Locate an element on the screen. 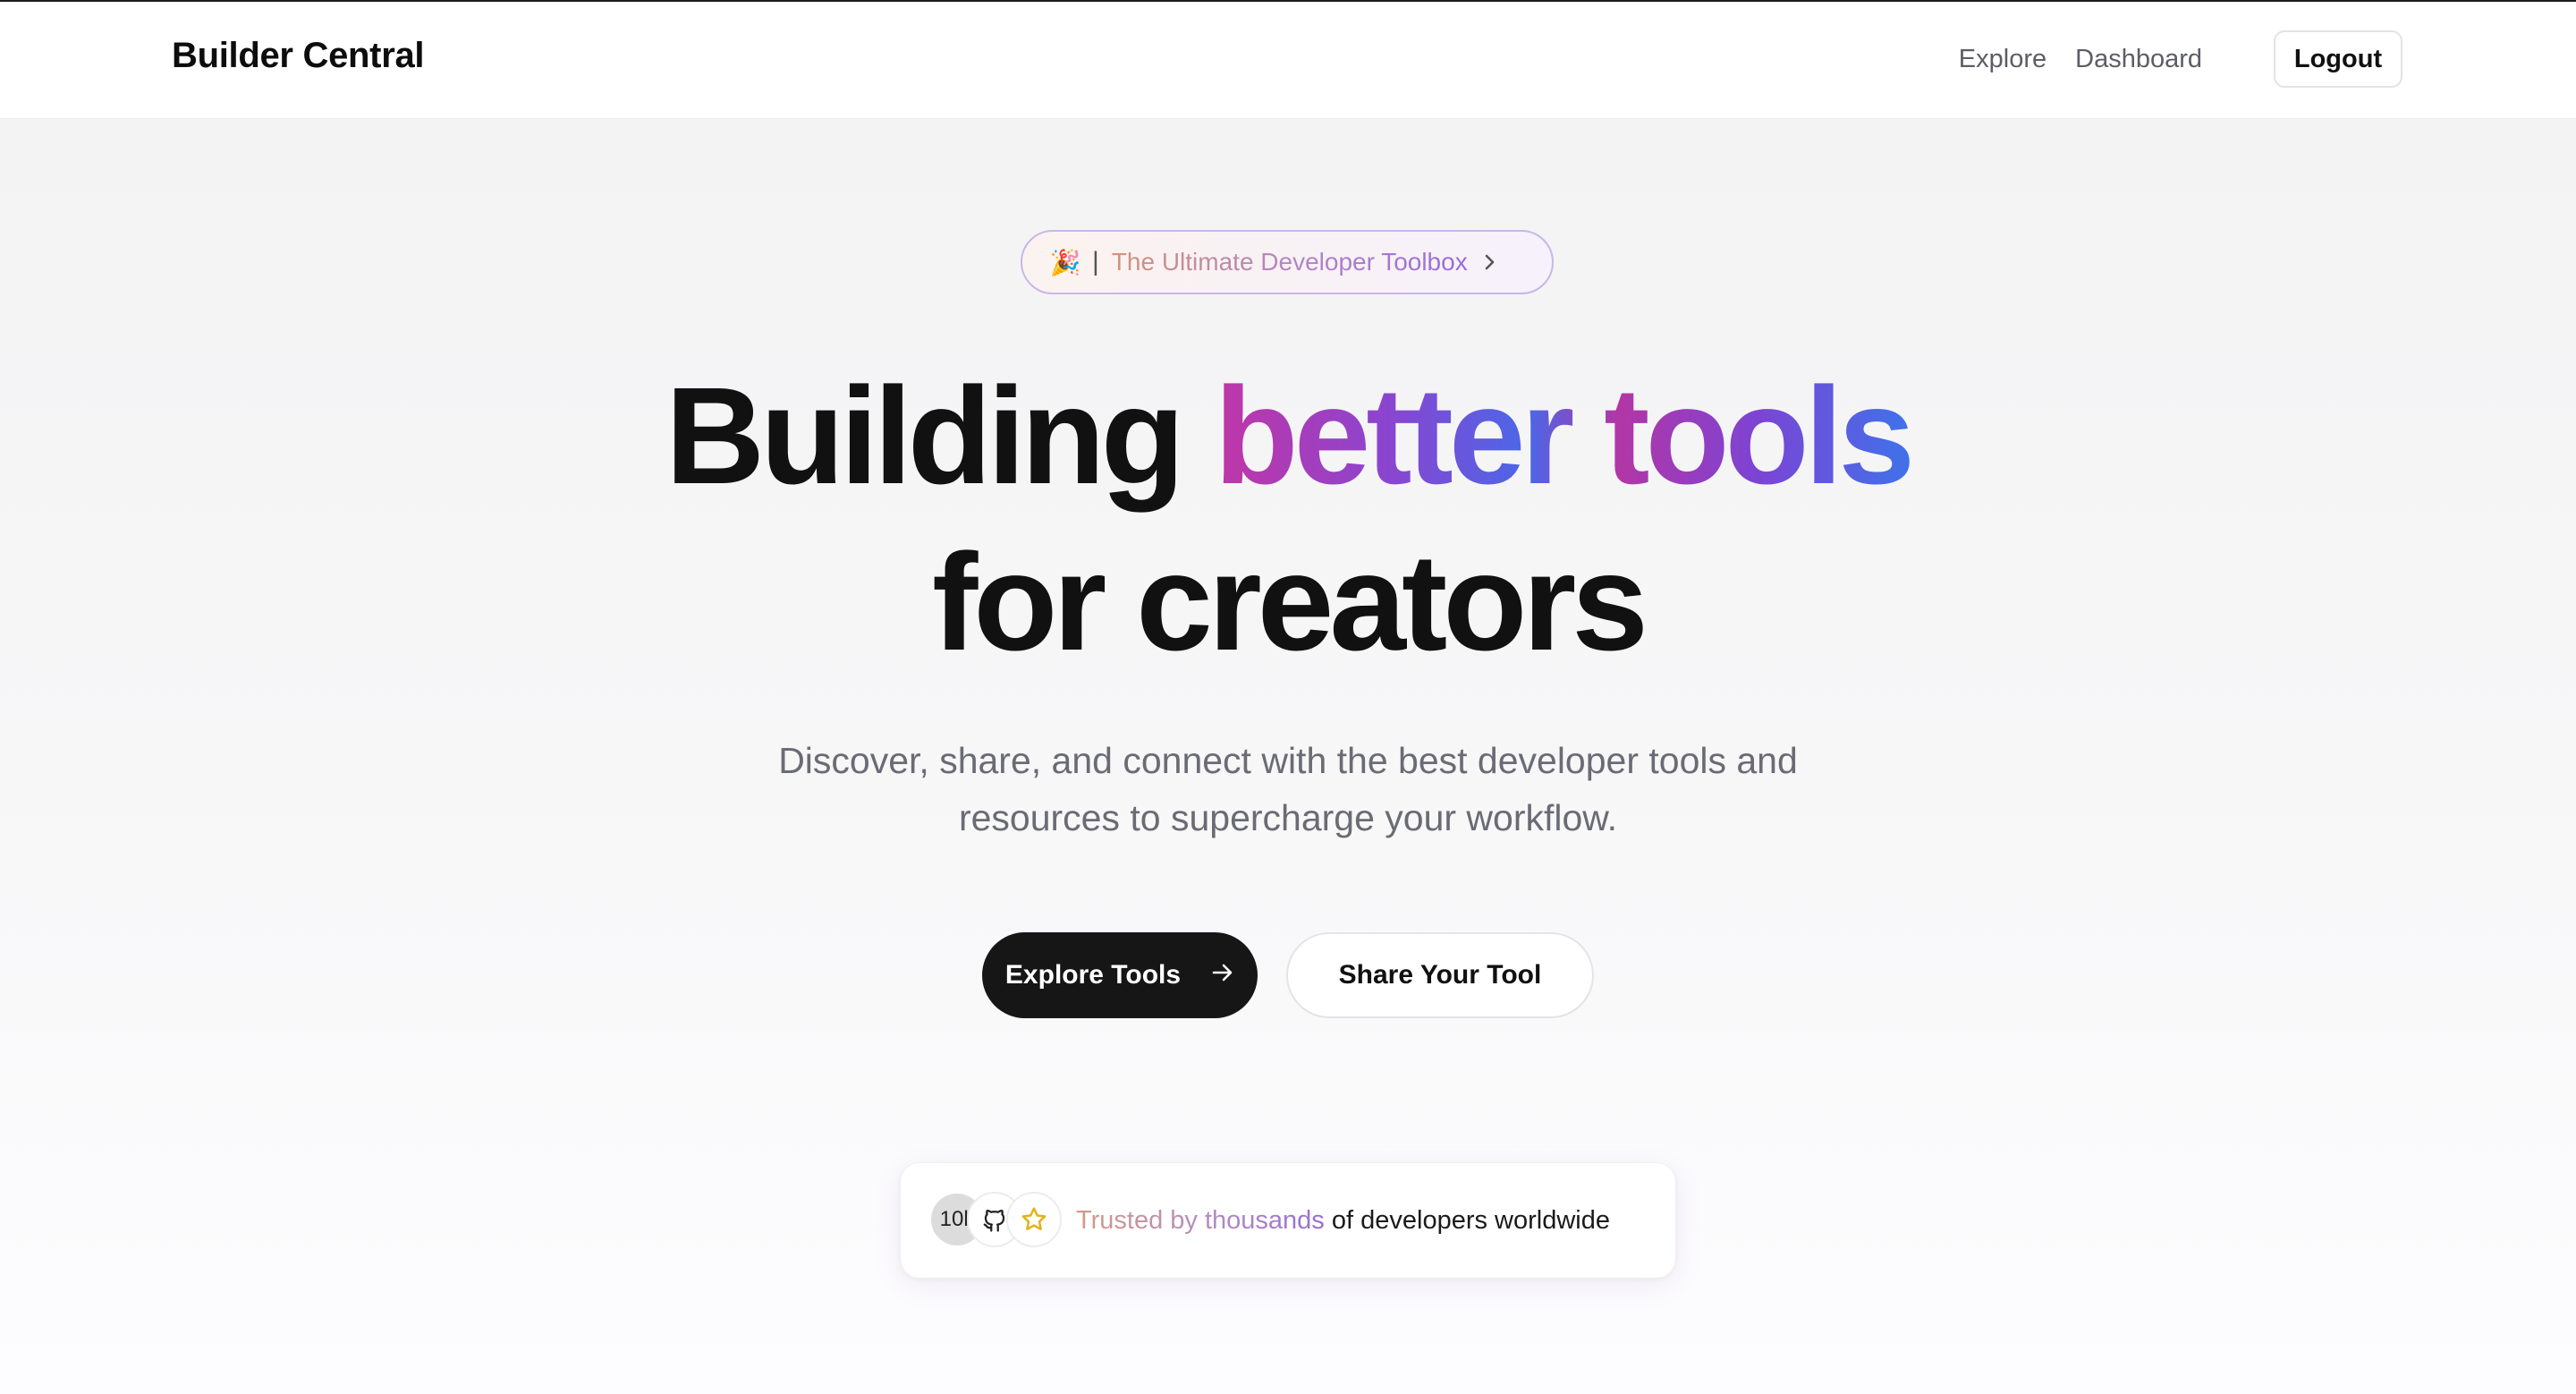  share-your-tool-button: Share Your Tool is located at coordinates (1440, 975).